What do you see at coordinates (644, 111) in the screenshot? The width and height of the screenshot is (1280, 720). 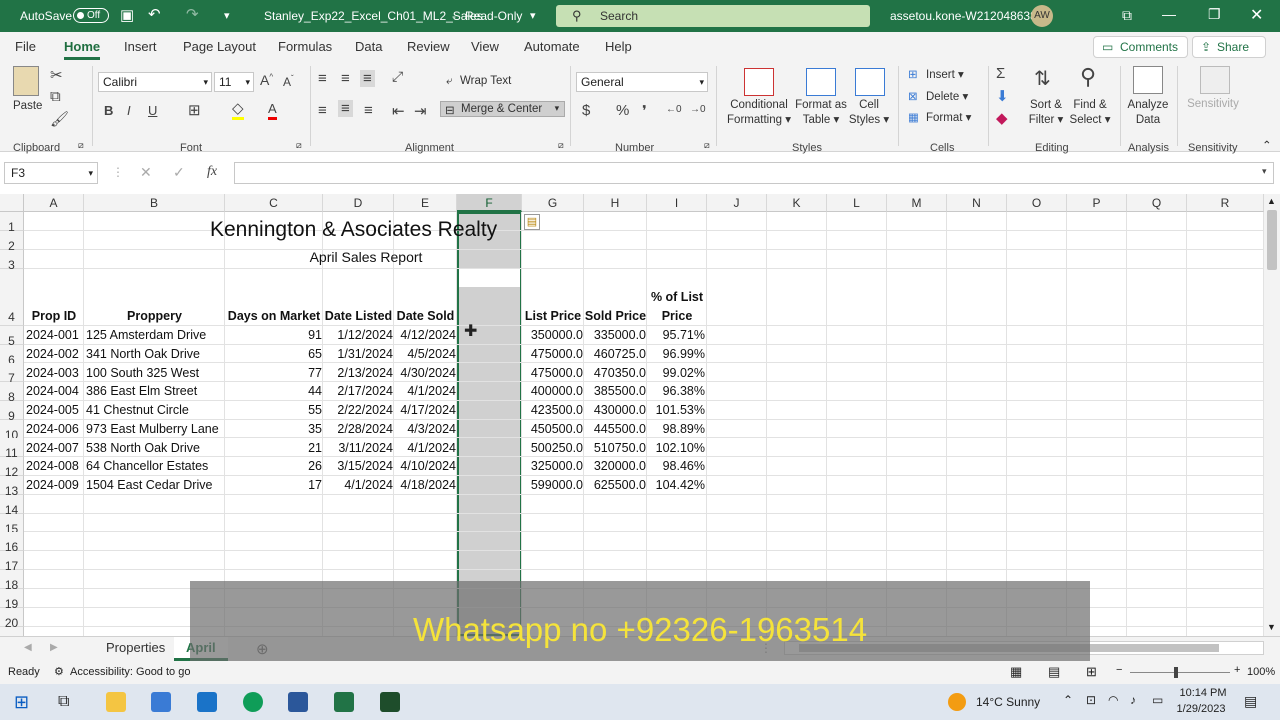 I see `comma-icon: ❜` at bounding box center [644, 111].